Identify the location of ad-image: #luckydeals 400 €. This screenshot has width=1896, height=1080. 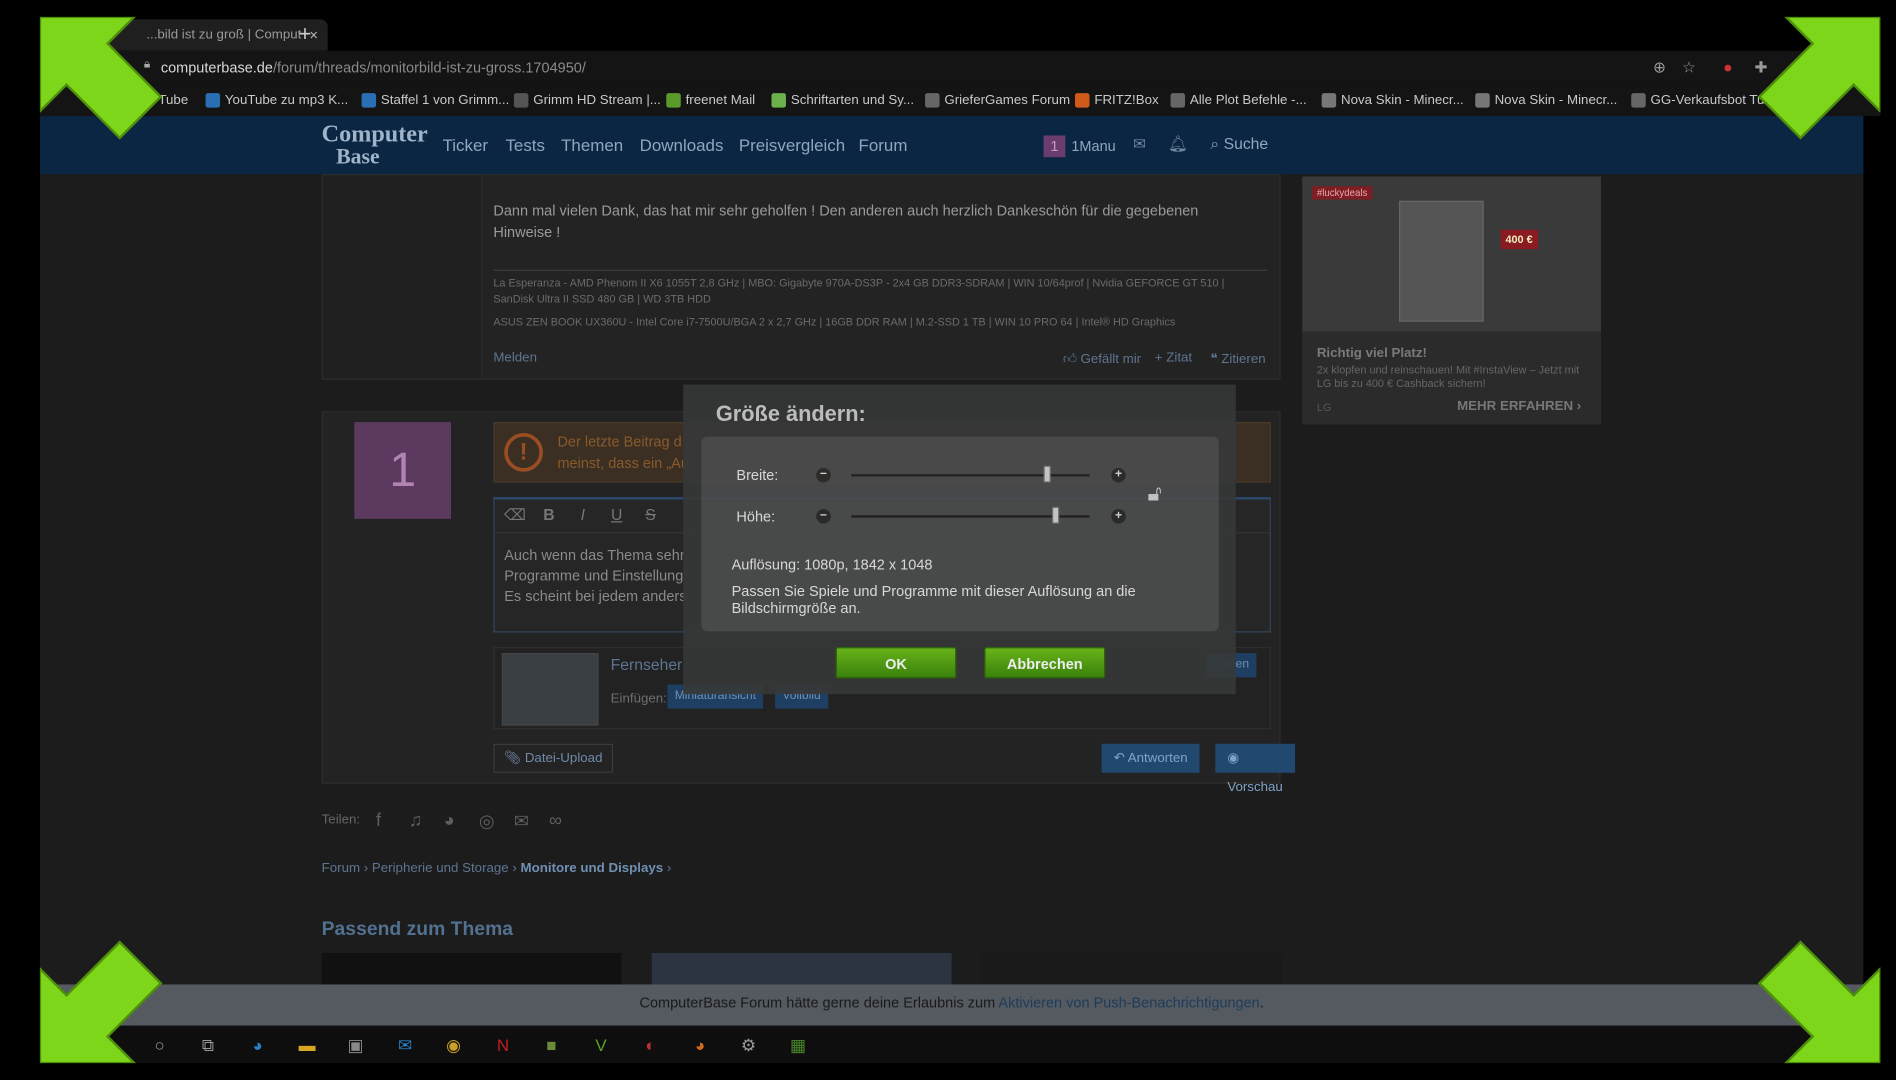
(1451, 254).